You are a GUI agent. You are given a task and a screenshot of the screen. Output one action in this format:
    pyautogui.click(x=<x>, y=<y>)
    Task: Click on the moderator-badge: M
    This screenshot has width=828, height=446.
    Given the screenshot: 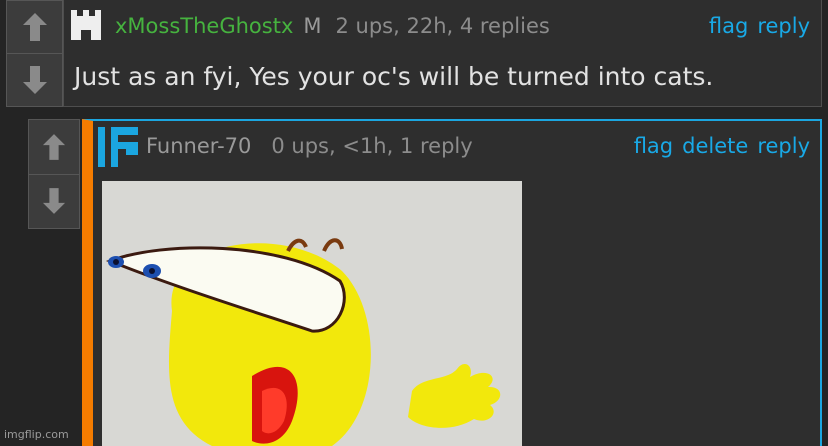 What is the action you would take?
    pyautogui.click(x=312, y=26)
    